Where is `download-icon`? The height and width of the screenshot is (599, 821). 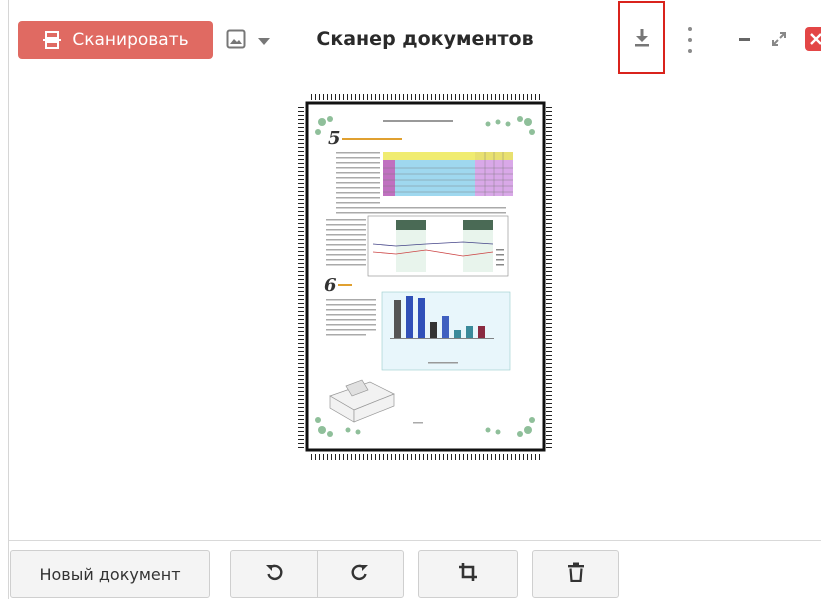 download-icon is located at coordinates (642, 39).